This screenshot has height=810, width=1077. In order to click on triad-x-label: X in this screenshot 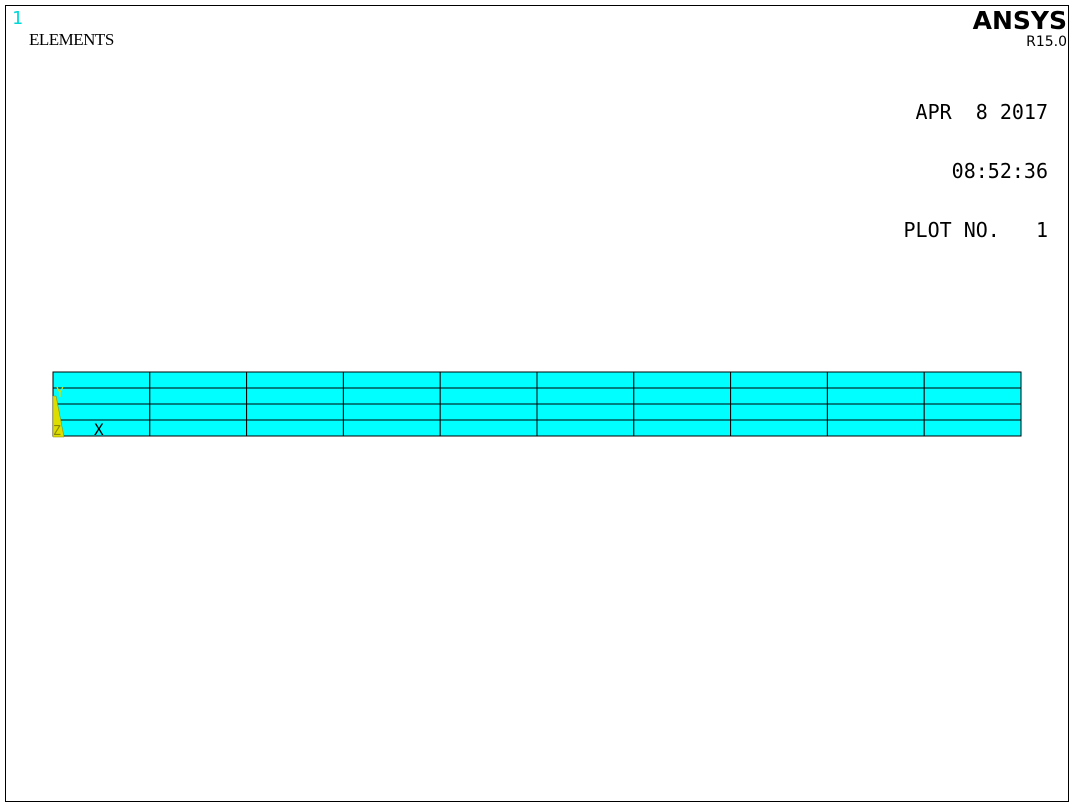, I will do `click(99, 429)`.